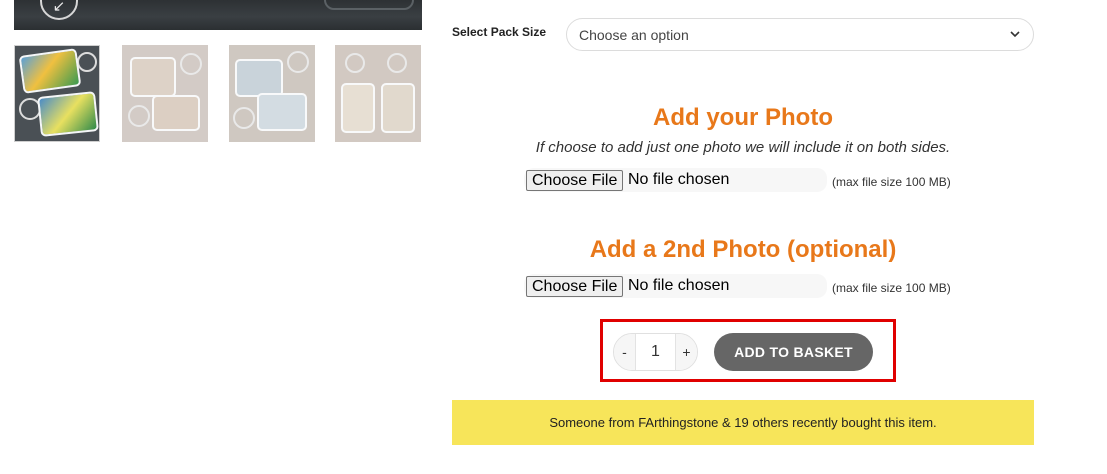 The height and width of the screenshot is (474, 1107). Describe the element at coordinates (218, 15) in the screenshot. I see `main-product-image: ↙` at that location.